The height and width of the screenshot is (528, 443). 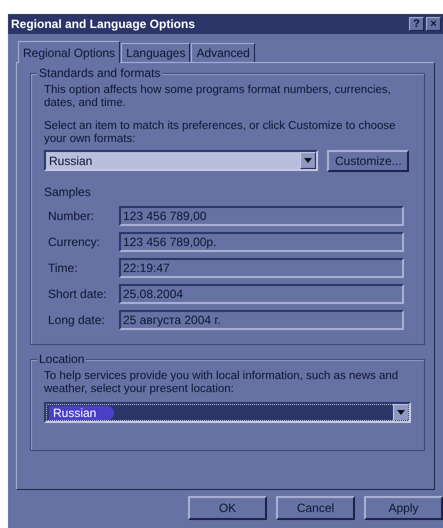 I want to click on sample-field: 123 456 789,00р., so click(x=261, y=242).